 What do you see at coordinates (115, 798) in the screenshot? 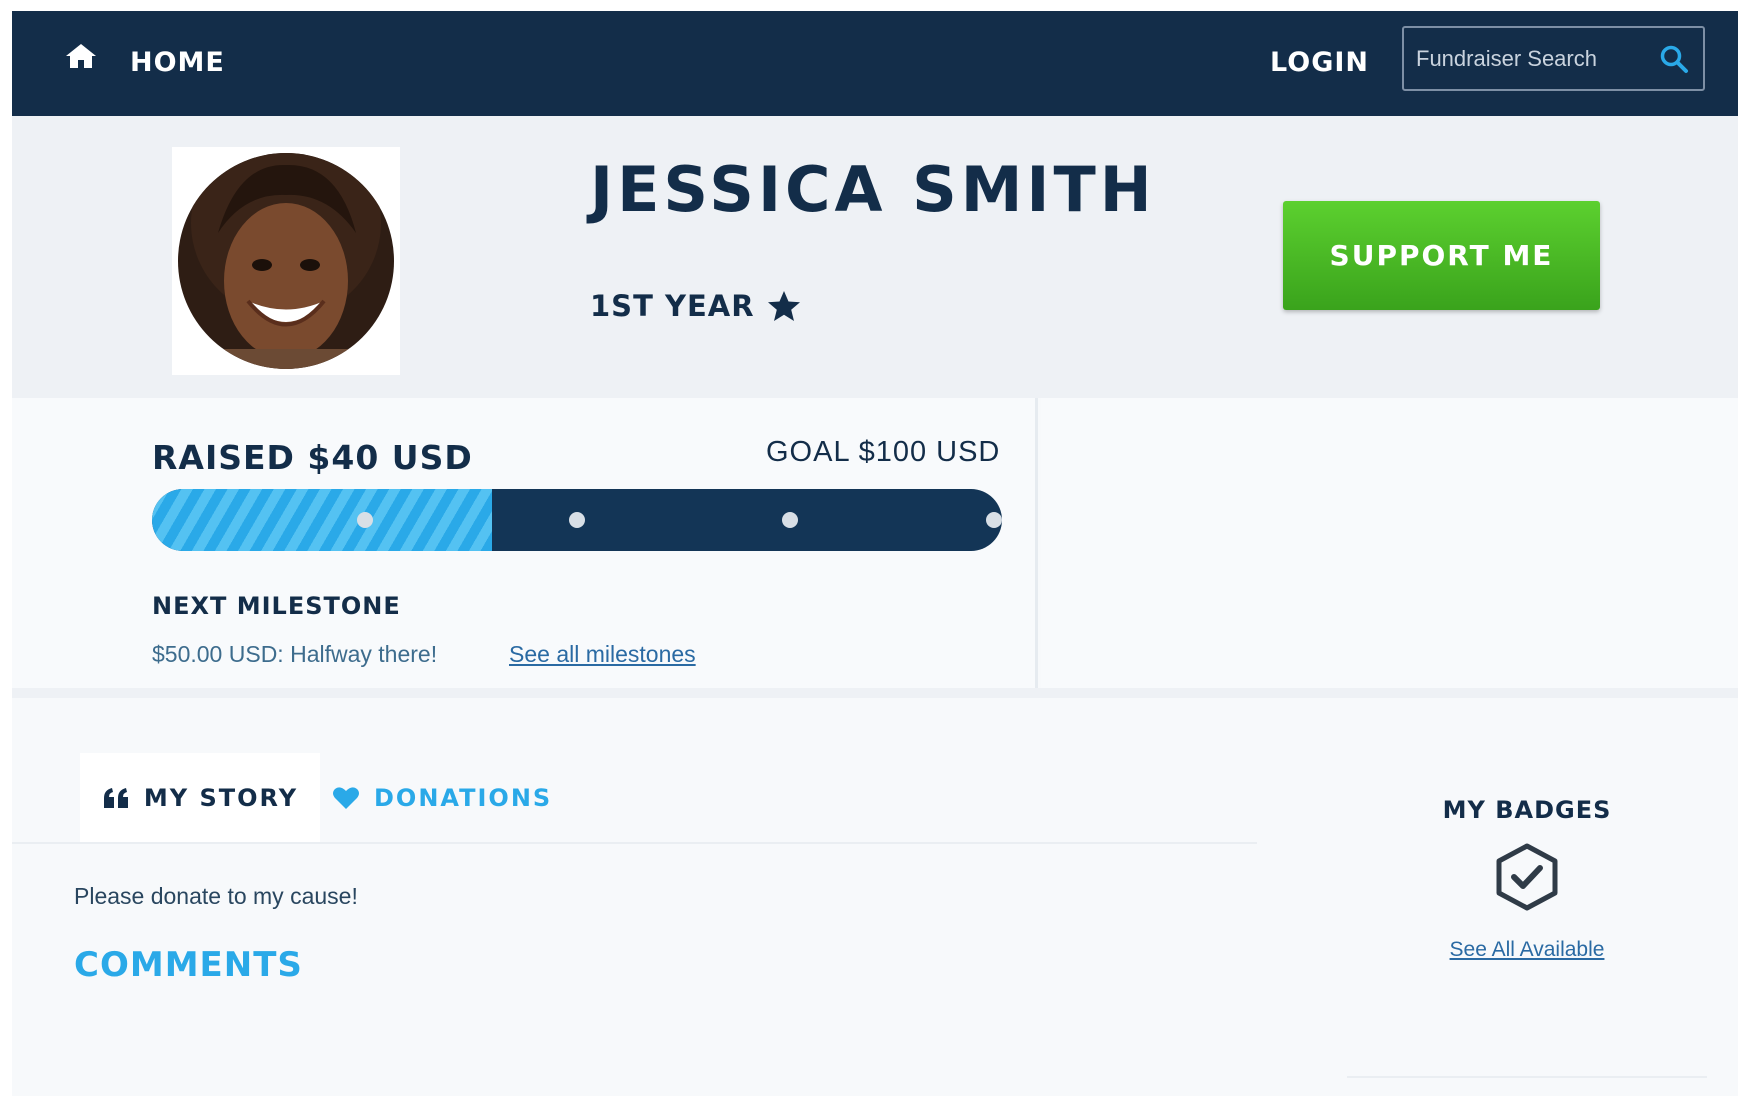
I see `quote-icon` at bounding box center [115, 798].